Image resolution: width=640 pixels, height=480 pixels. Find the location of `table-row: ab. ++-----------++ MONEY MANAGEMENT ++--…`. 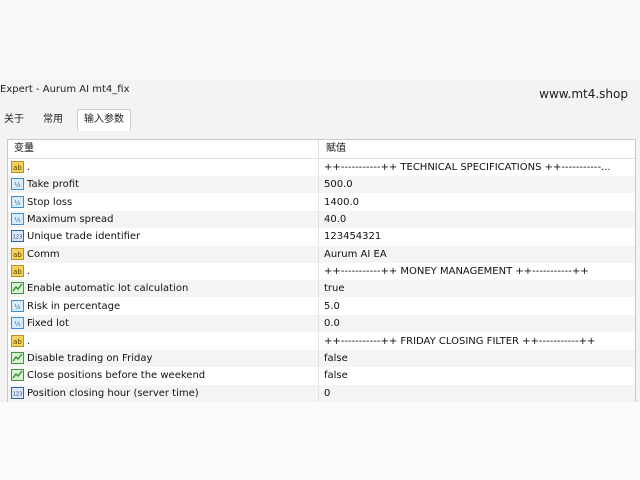

table-row: ab. ++-----------++ MONEY MANAGEMENT ++--… is located at coordinates (321, 272).